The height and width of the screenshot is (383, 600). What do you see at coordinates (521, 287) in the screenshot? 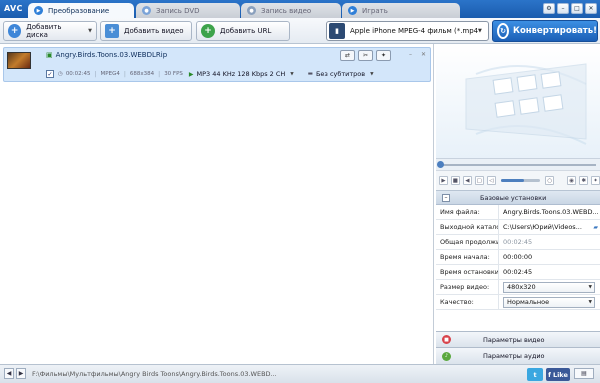
I see `video-size-value: 480x320` at bounding box center [521, 287].